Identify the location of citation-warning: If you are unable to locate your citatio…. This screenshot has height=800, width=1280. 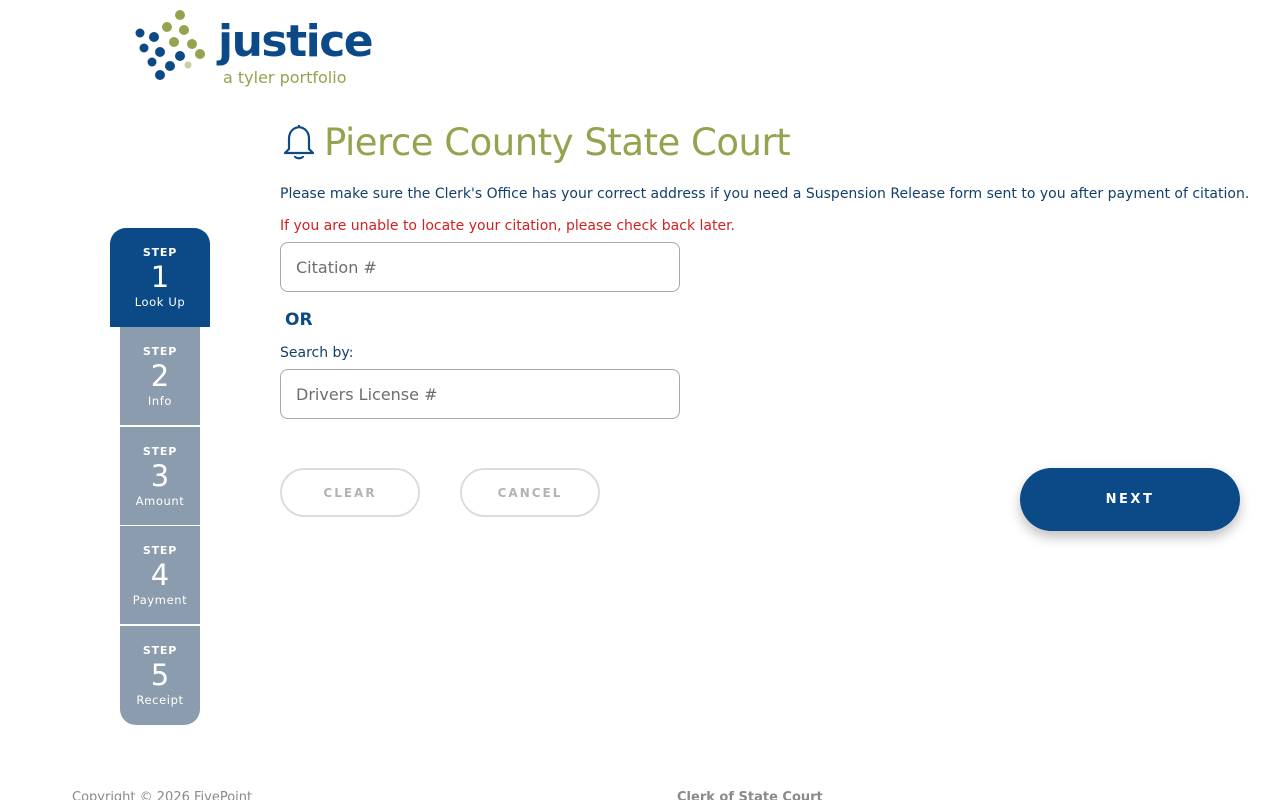
(508, 226).